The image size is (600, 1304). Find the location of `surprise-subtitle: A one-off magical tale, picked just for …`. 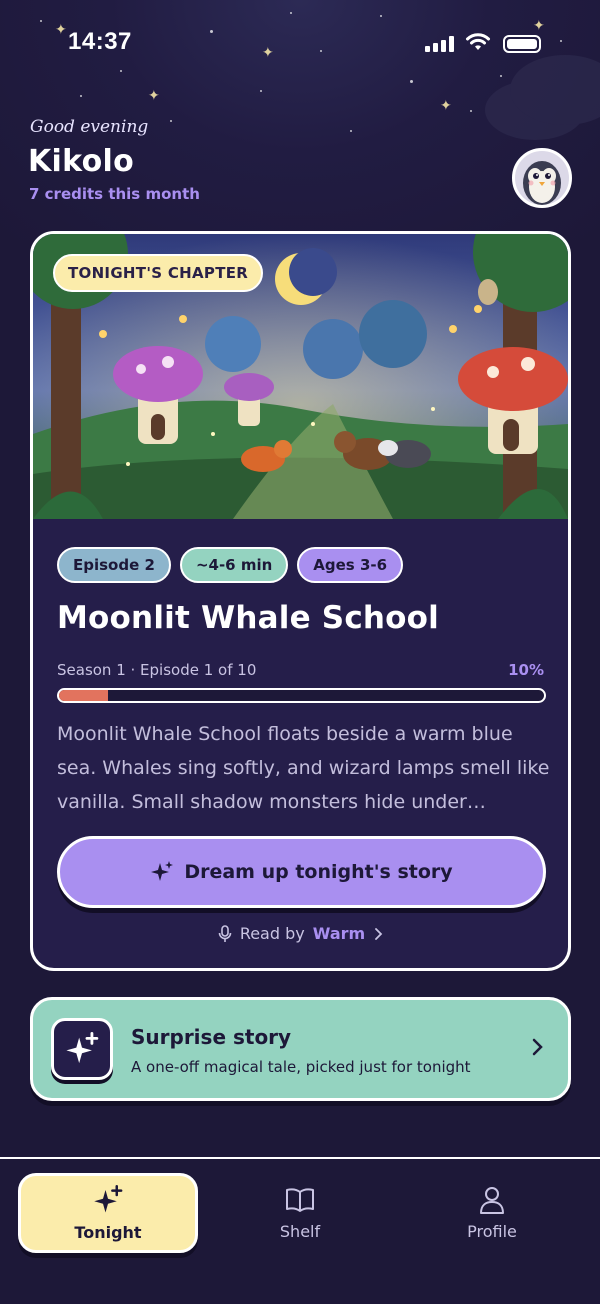

surprise-subtitle: A one-off magical tale, picked just for … is located at coordinates (301, 1067).